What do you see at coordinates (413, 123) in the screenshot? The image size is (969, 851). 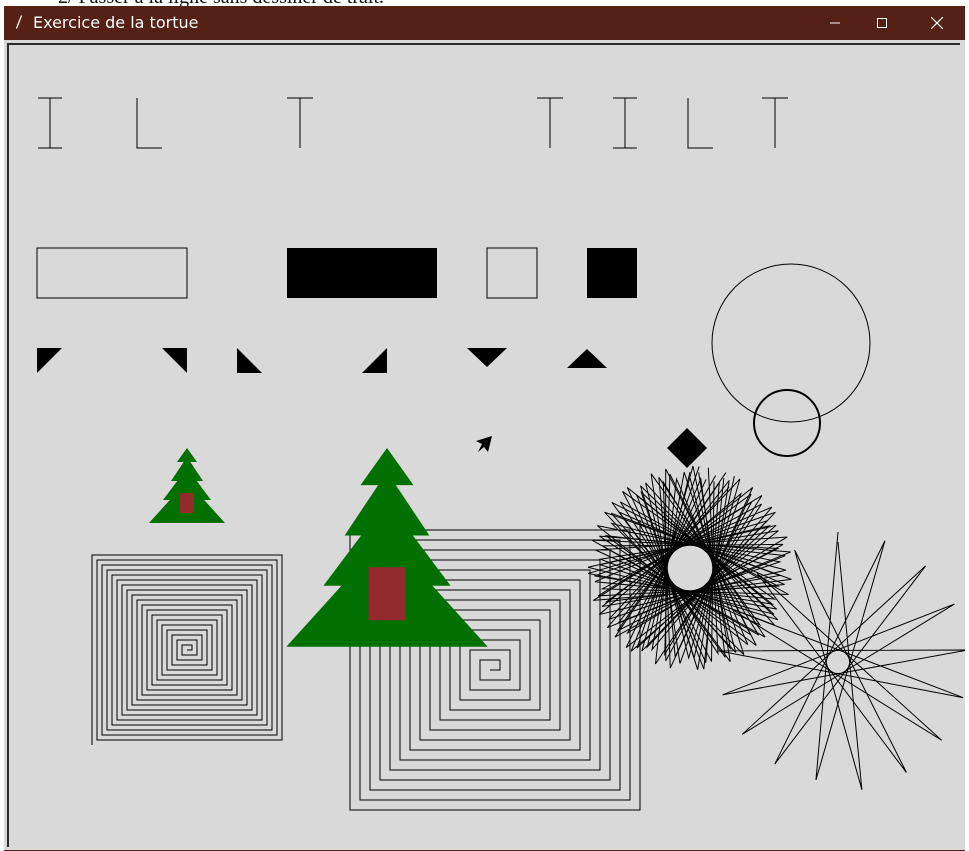 I see `letter-drawings` at bounding box center [413, 123].